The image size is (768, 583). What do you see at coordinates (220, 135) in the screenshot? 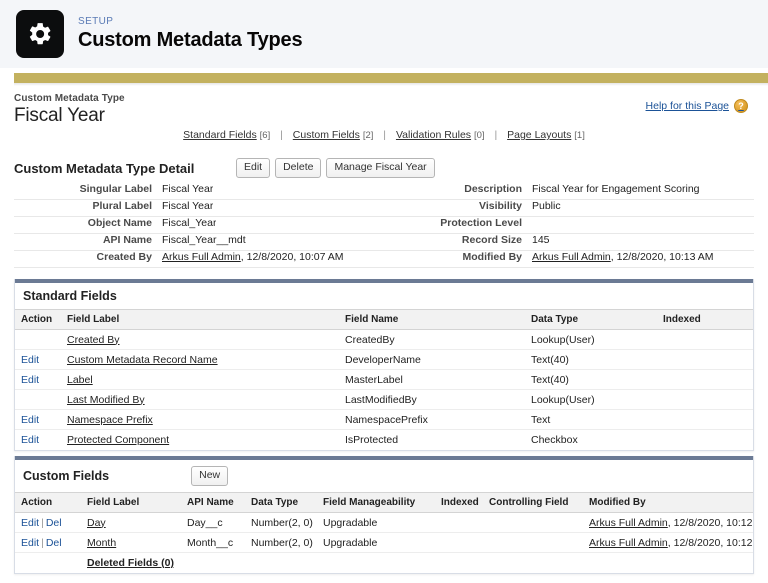
I see `related-link-standard-fields: Standard Fields` at bounding box center [220, 135].